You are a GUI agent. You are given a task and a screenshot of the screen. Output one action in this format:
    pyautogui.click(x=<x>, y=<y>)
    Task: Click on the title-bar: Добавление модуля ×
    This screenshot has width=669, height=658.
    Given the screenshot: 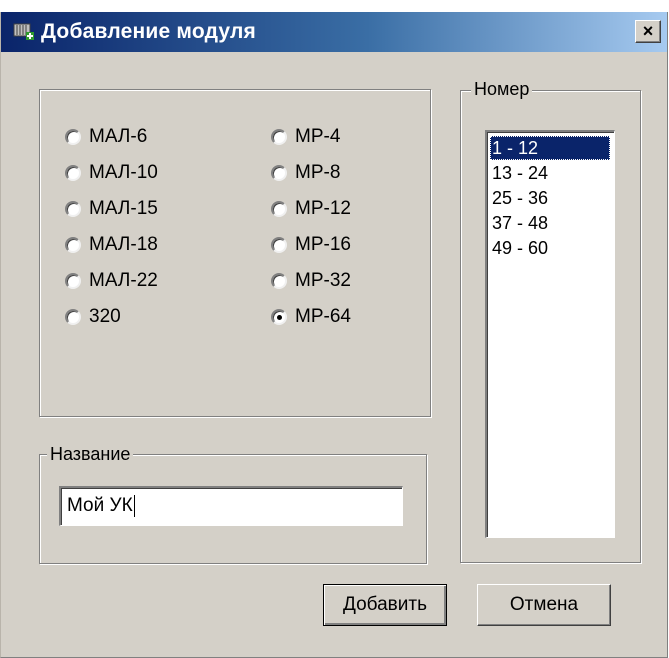 What is the action you would take?
    pyautogui.click(x=334, y=32)
    